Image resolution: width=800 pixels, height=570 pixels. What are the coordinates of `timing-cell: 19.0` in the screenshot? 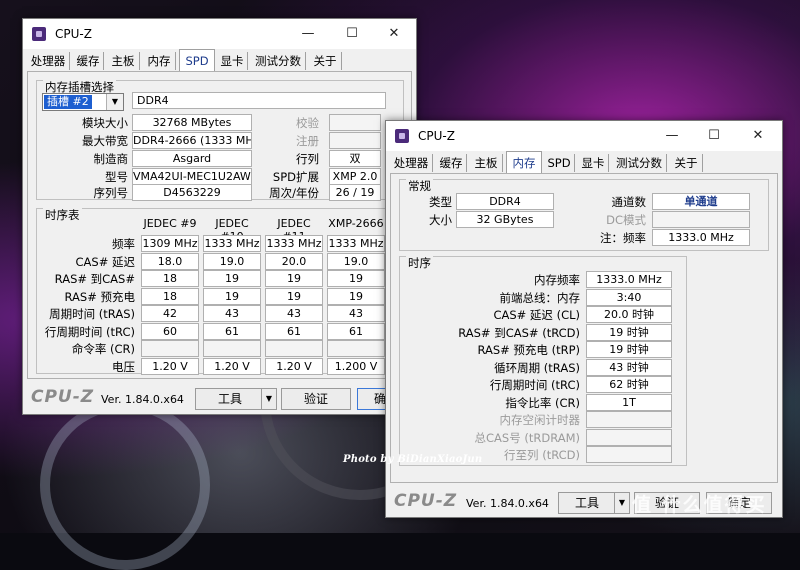 It's located at (356, 261).